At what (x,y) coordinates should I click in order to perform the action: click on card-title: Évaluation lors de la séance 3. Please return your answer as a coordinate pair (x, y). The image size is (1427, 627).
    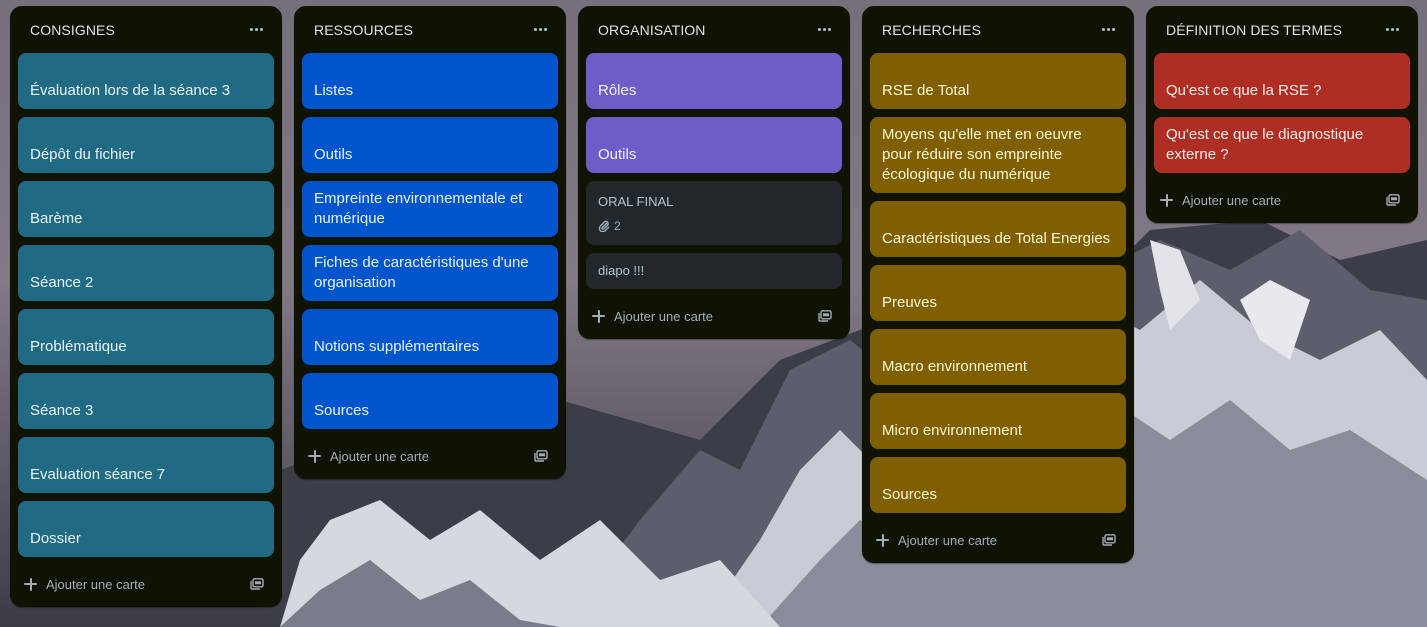
    Looking at the image, I should click on (130, 90).